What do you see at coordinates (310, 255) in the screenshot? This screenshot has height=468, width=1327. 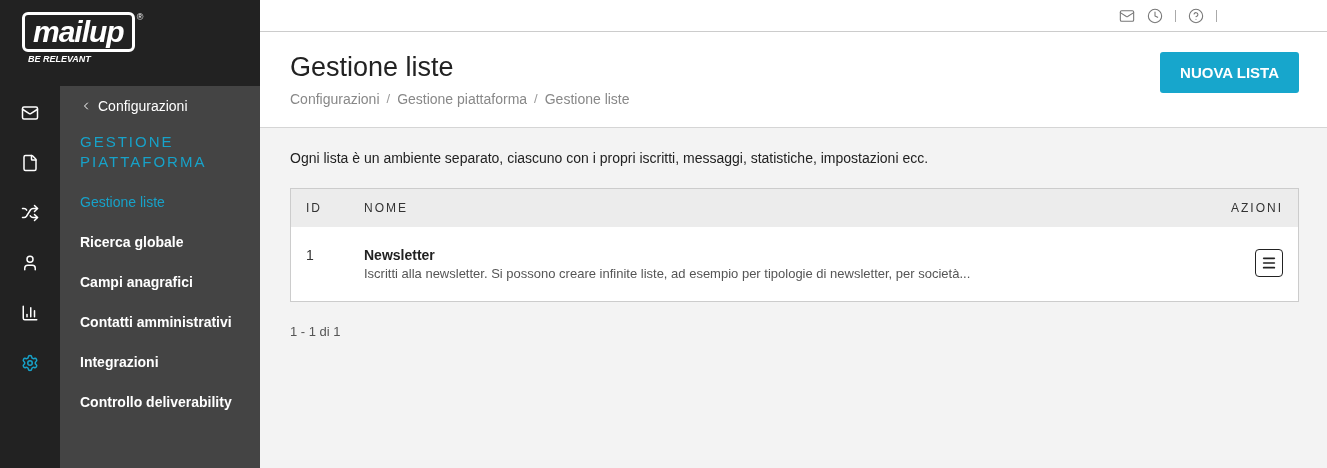 I see `id-cell-text: 1` at bounding box center [310, 255].